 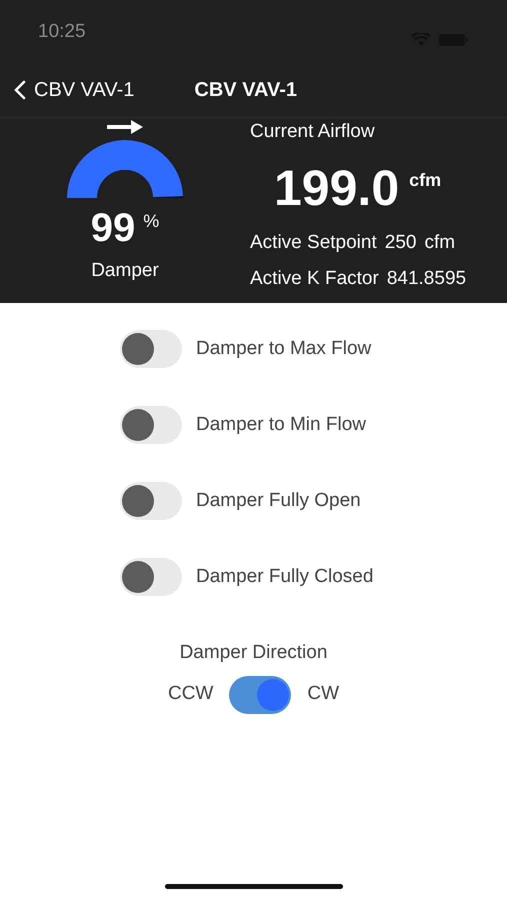 What do you see at coordinates (285, 576) in the screenshot?
I see `switch-label: Damper Fully Closed` at bounding box center [285, 576].